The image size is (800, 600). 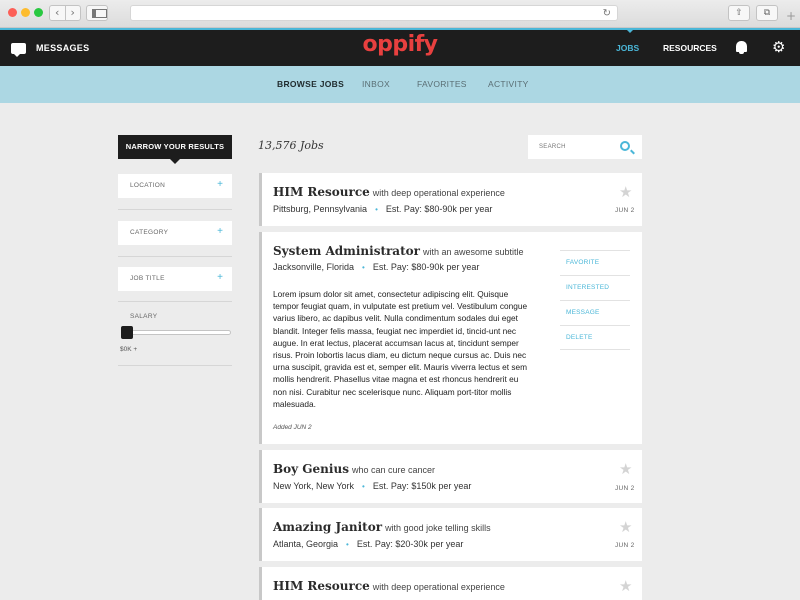 I want to click on reload-icon: ↻, so click(x=607, y=13).